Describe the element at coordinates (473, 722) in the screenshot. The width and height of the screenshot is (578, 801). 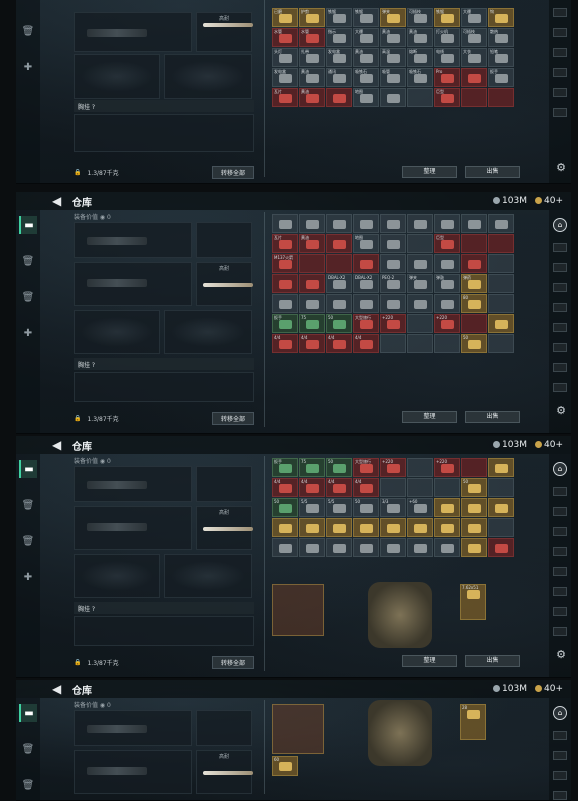
I see `ammo-box-item: 28` at that location.